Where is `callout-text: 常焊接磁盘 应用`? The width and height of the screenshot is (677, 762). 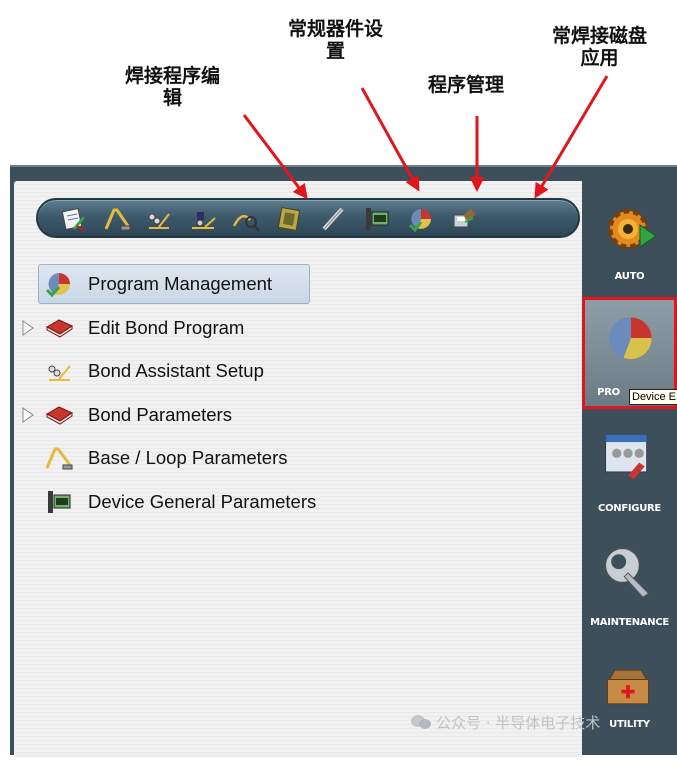
callout-text: 常焊接磁盘 应用 is located at coordinates (600, 47).